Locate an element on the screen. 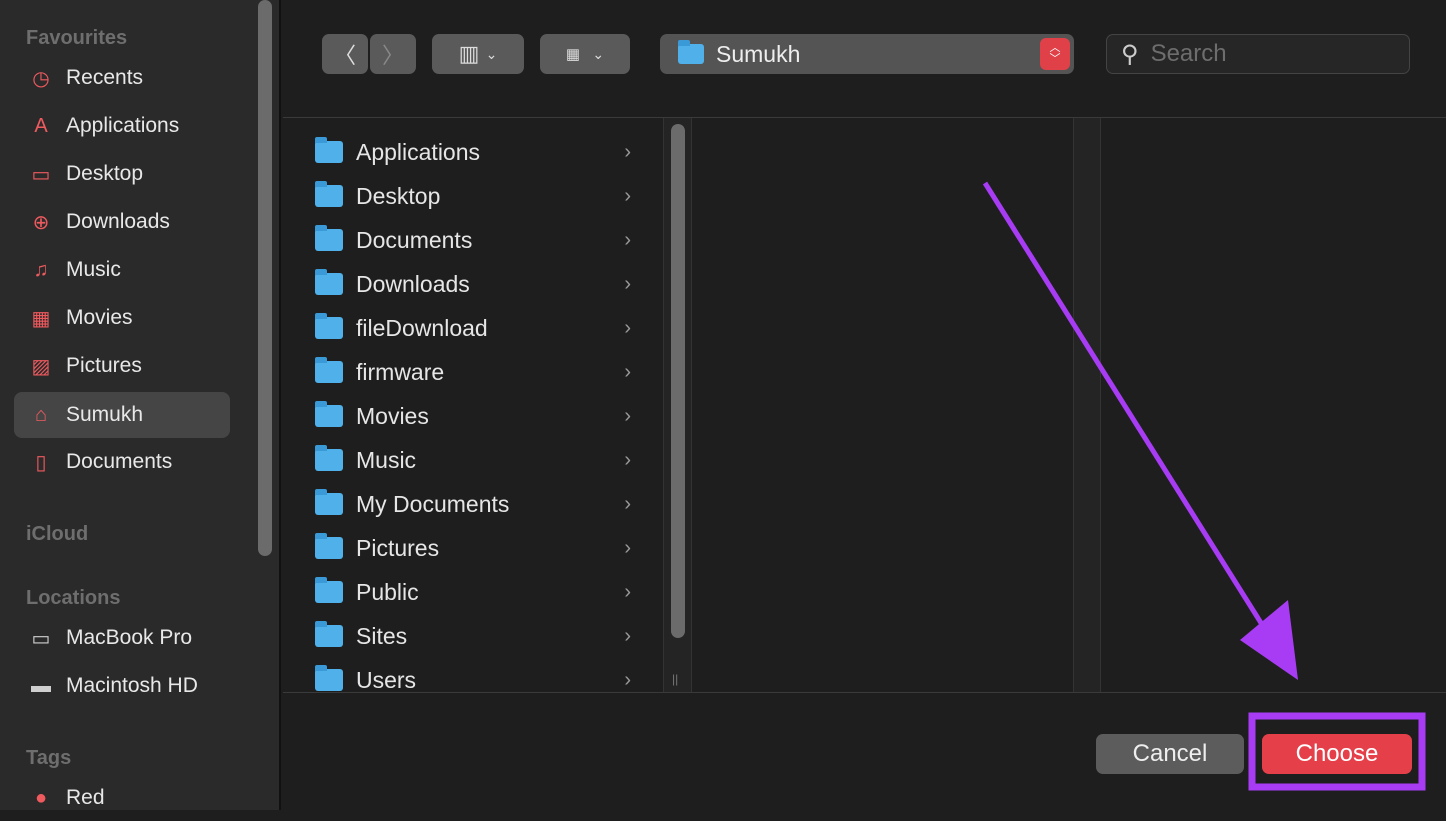 This screenshot has width=1446, height=821. folder-row: Documents › is located at coordinates (473, 240).